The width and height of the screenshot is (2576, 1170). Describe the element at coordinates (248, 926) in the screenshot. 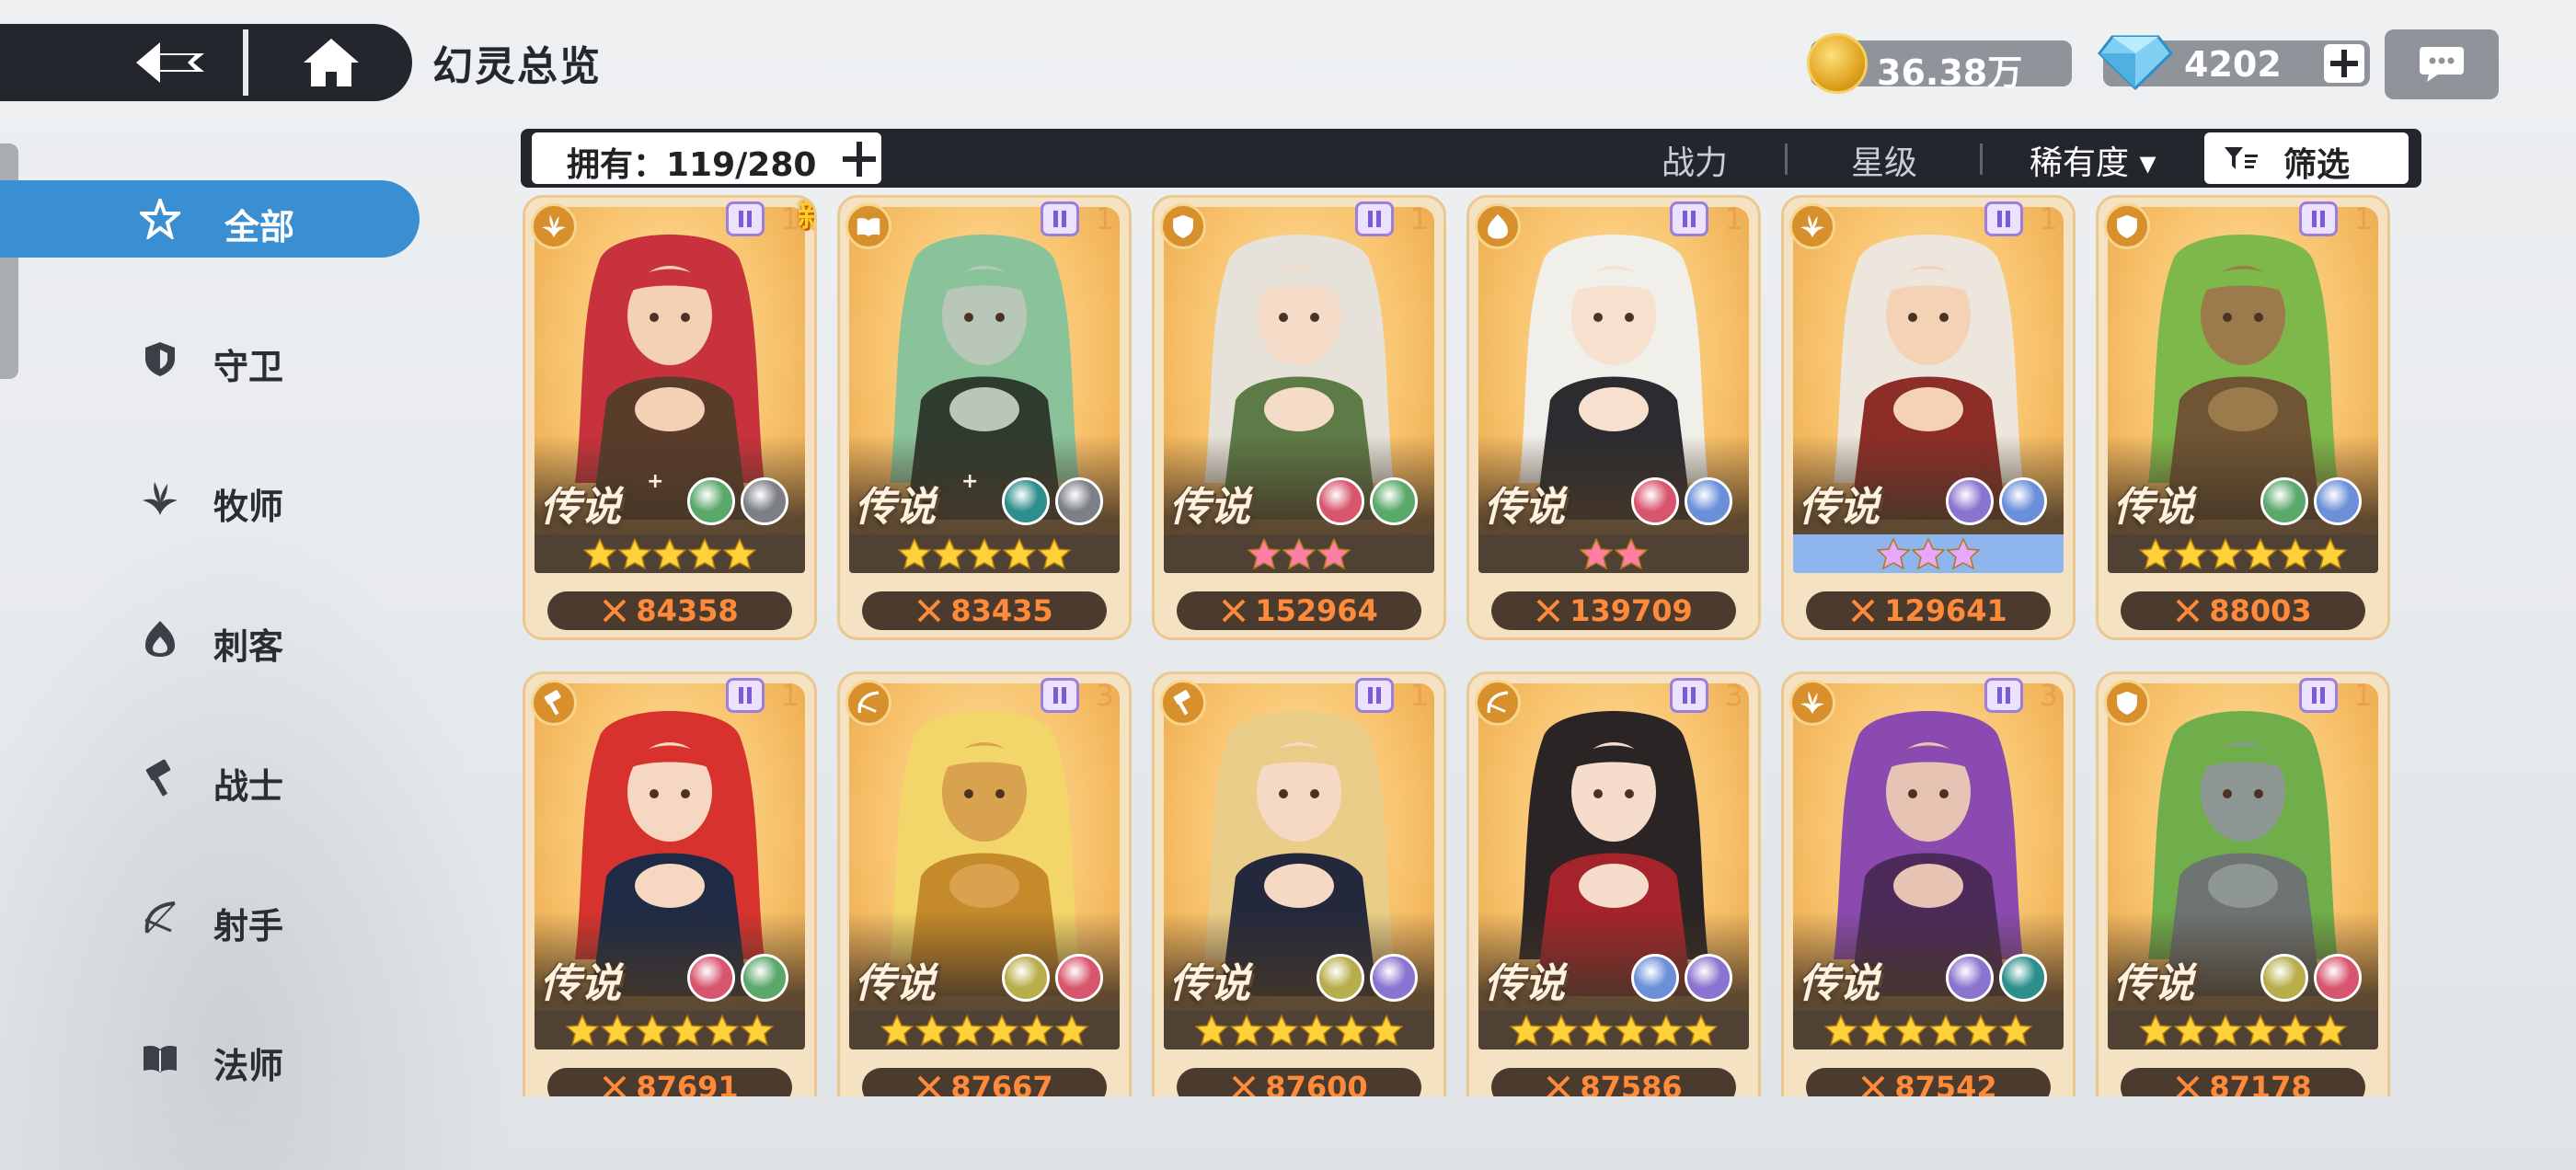

I see `sidebar-item-label: 射手` at that location.